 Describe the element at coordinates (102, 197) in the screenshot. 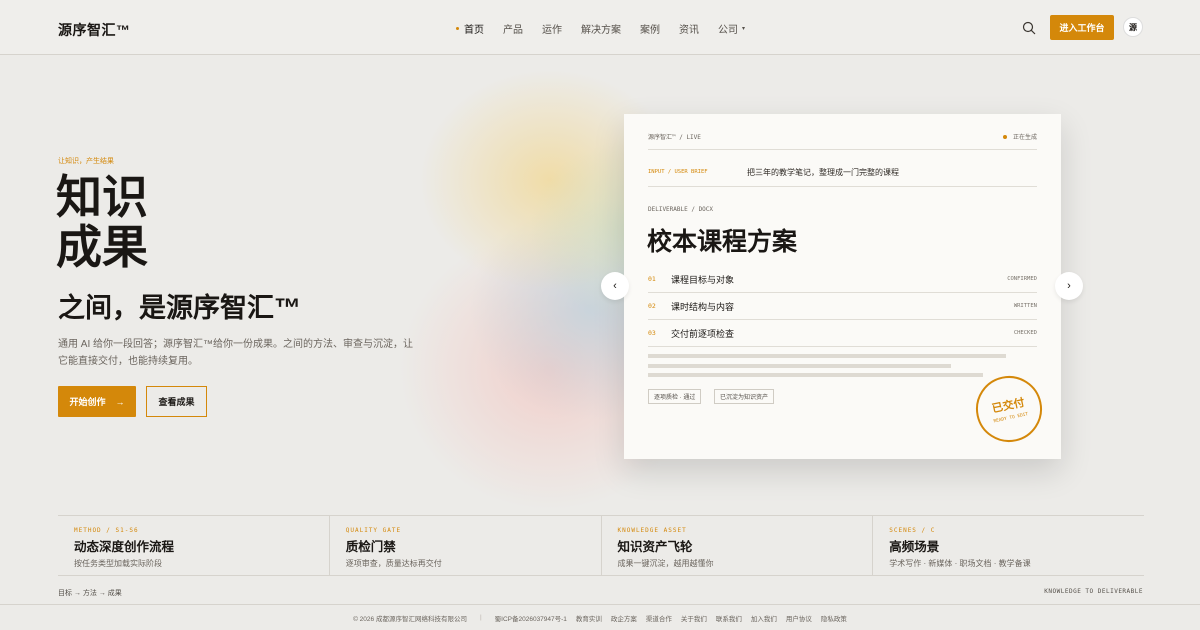

I see `hero-title-line1: 知识` at that location.